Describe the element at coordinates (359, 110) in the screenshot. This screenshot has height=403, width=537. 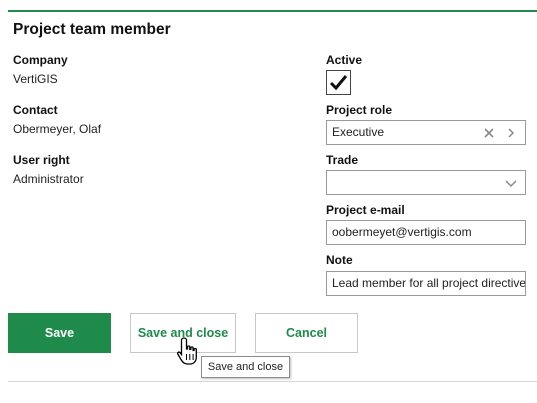
I see `project-role-label: Project role` at that location.